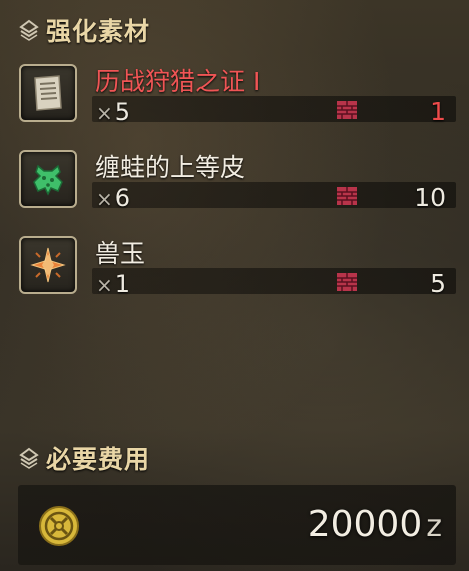 The width and height of the screenshot is (469, 571). I want to click on cost-amount: 20000 z, so click(374, 524).